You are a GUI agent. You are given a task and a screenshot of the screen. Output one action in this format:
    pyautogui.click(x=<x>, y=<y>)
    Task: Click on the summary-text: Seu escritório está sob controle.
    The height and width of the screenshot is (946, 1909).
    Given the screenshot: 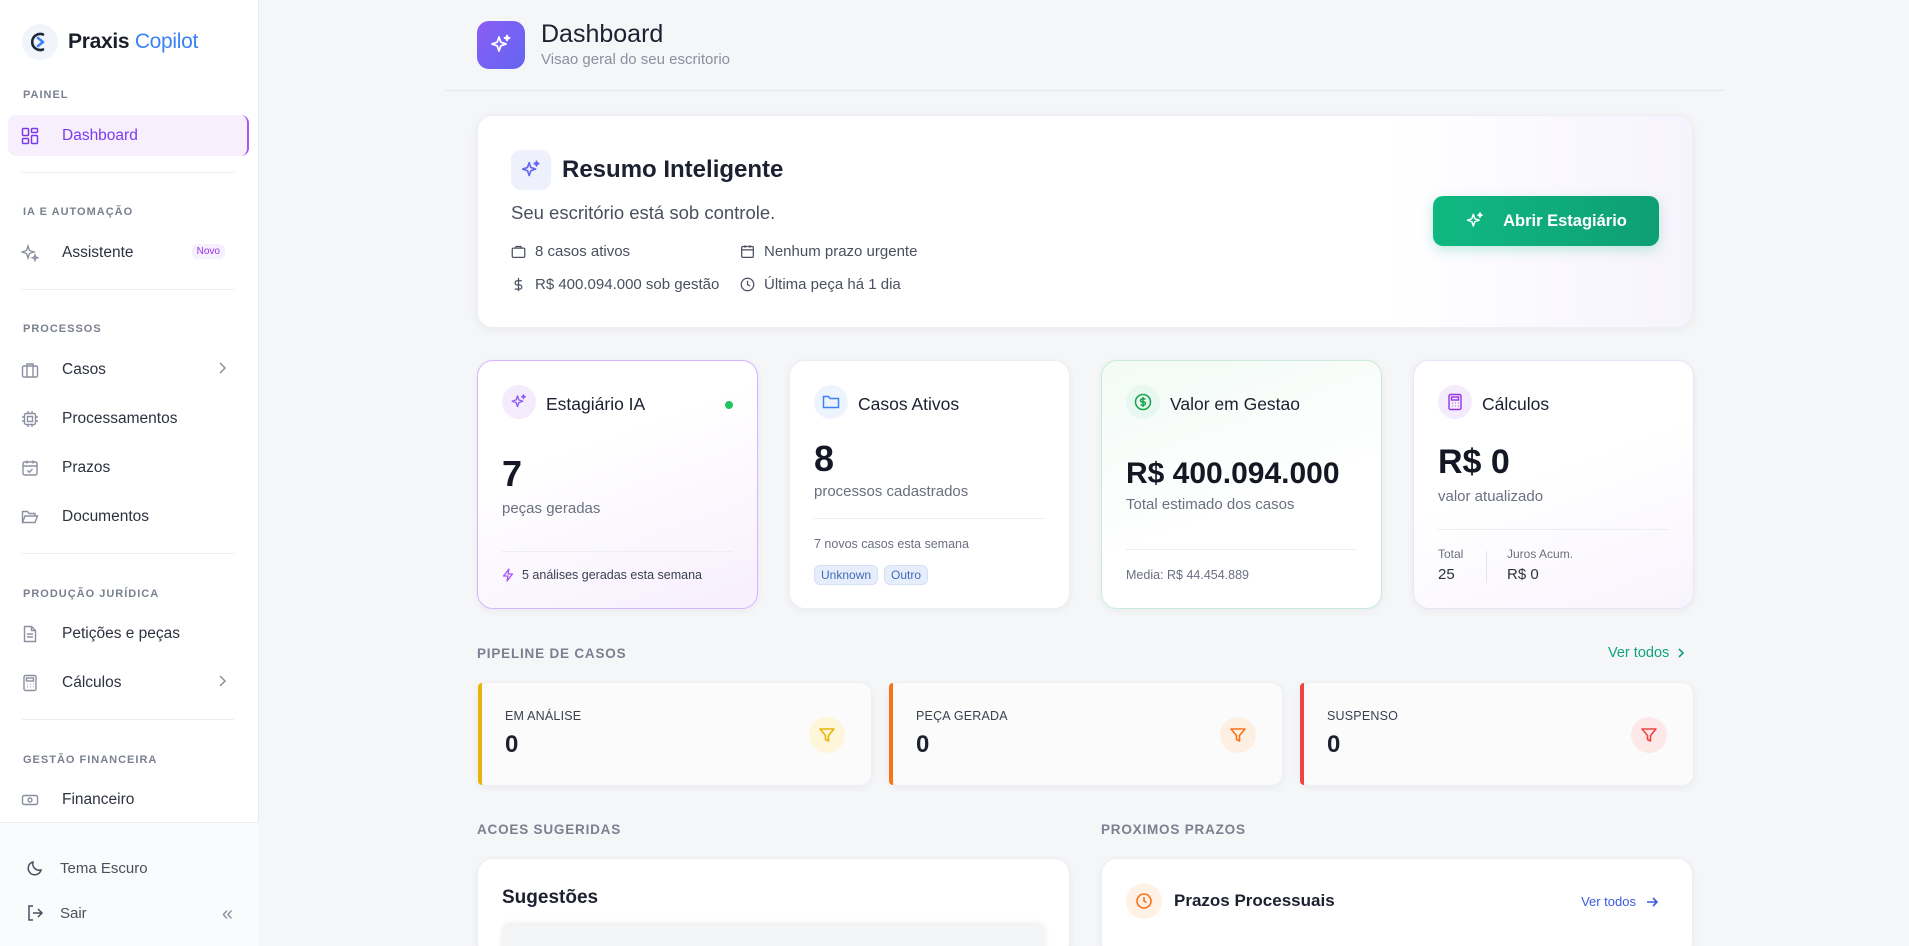 What is the action you would take?
    pyautogui.click(x=643, y=212)
    